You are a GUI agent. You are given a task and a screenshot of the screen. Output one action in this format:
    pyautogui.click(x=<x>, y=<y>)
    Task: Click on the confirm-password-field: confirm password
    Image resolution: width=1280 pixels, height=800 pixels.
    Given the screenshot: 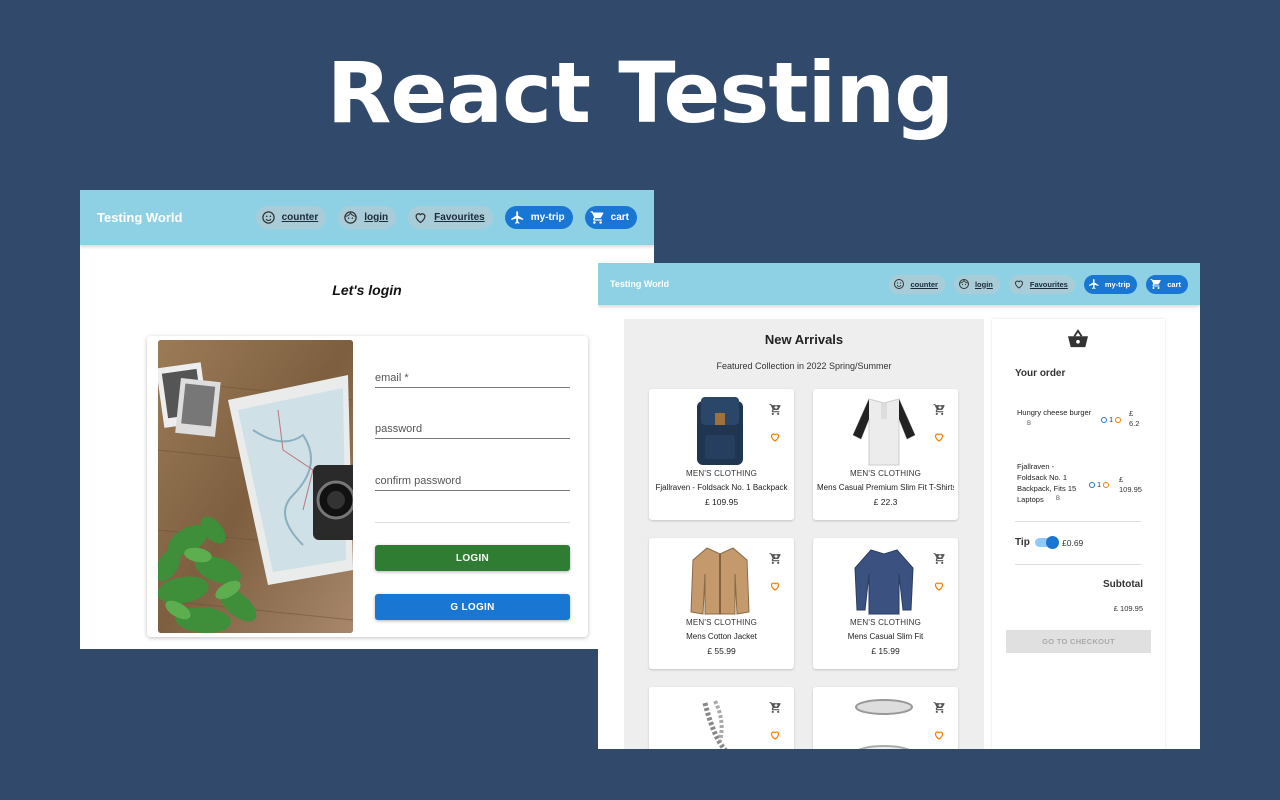 What is the action you would take?
    pyautogui.click(x=472, y=480)
    